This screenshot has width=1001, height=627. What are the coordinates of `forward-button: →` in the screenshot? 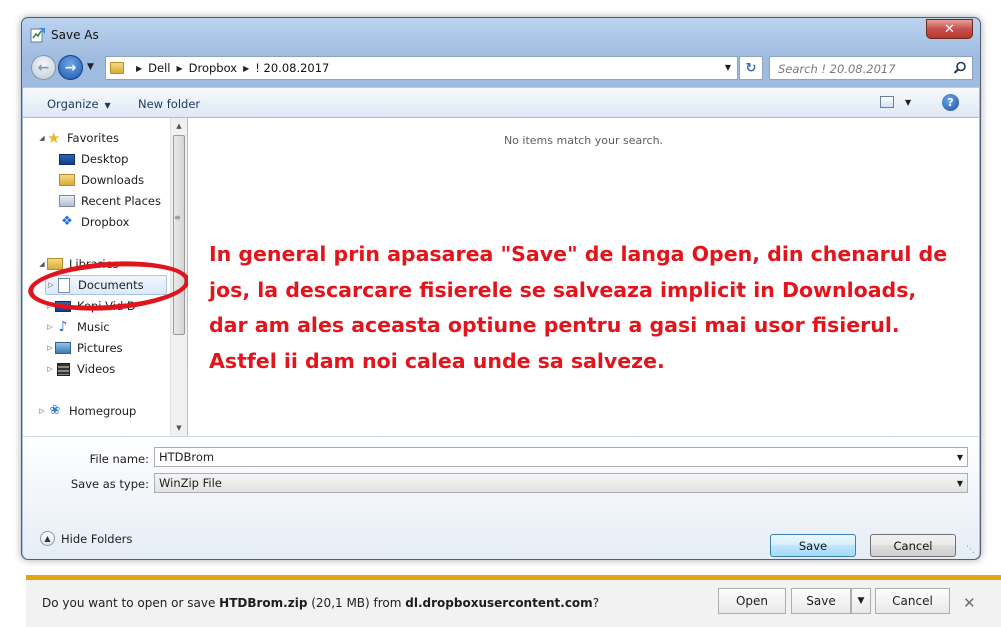 It's located at (70, 67).